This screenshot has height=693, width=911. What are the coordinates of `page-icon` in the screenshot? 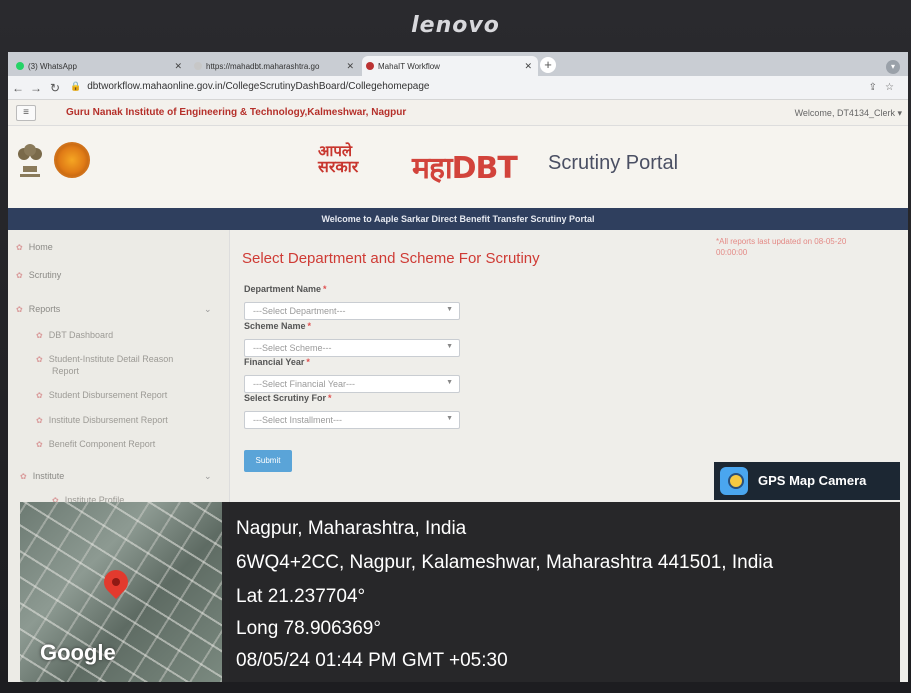 It's located at (198, 66).